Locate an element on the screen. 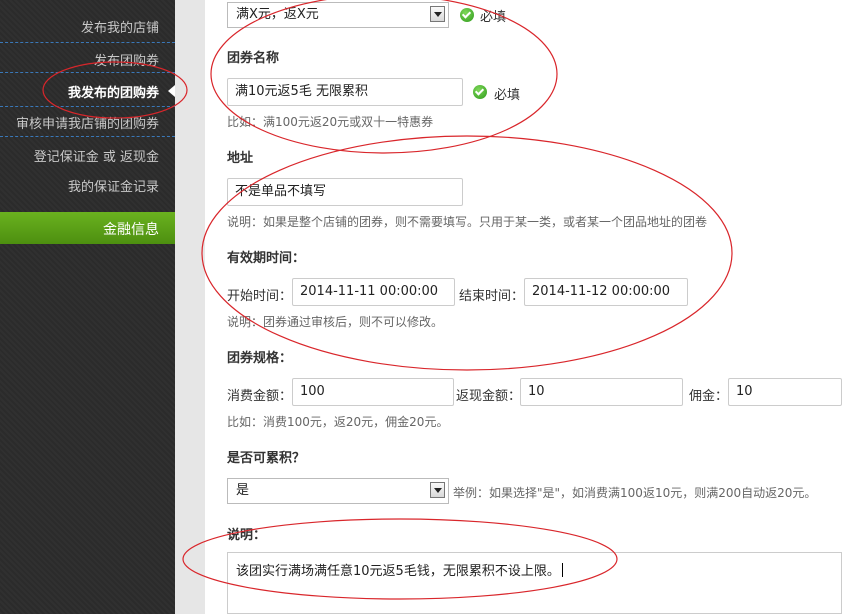  description-label: 说明： is located at coordinates (247, 535).